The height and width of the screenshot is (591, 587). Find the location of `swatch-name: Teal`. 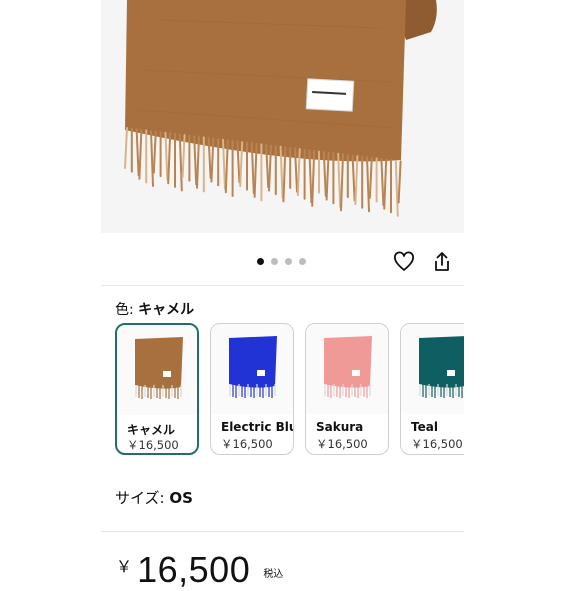

swatch-name: Teal is located at coordinates (424, 427).